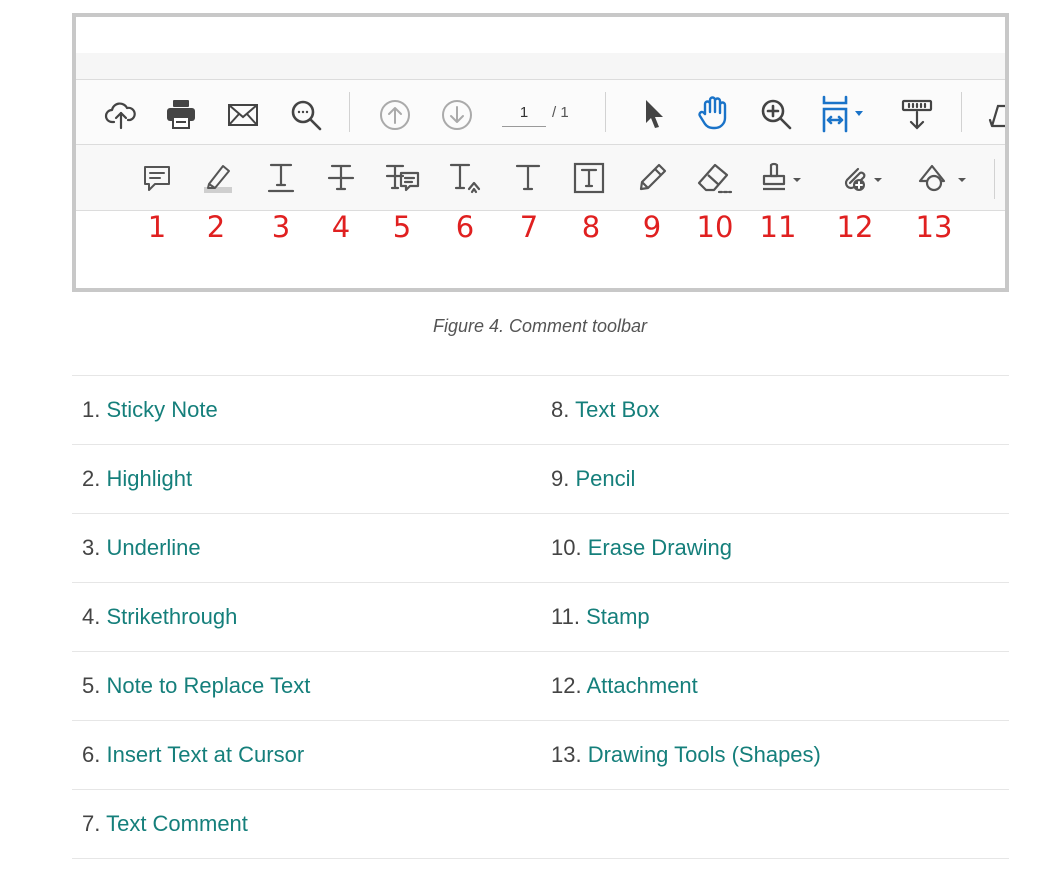  What do you see at coordinates (341, 178) in the screenshot?
I see `strikethrough-icon` at bounding box center [341, 178].